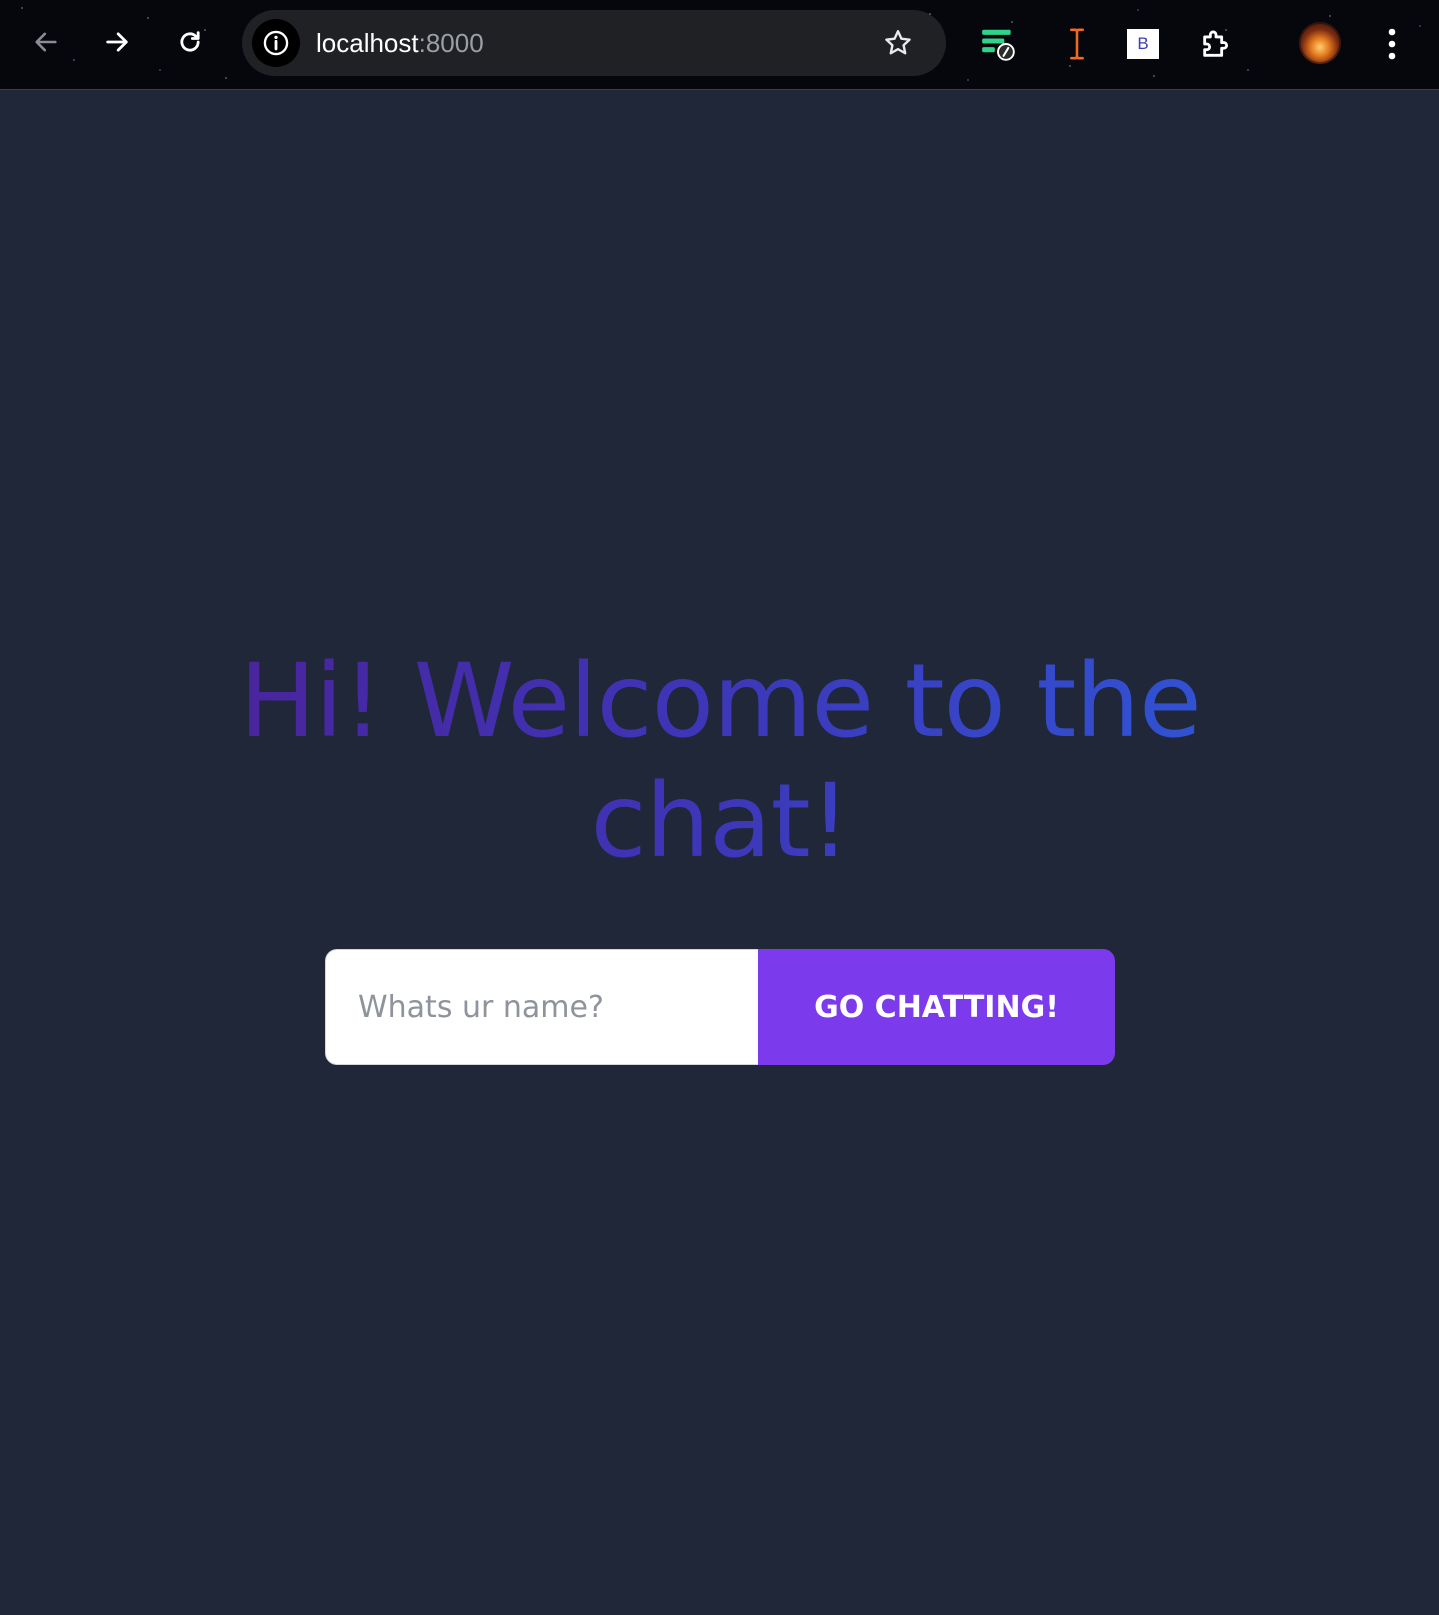  I want to click on url-port: :8000, so click(451, 43).